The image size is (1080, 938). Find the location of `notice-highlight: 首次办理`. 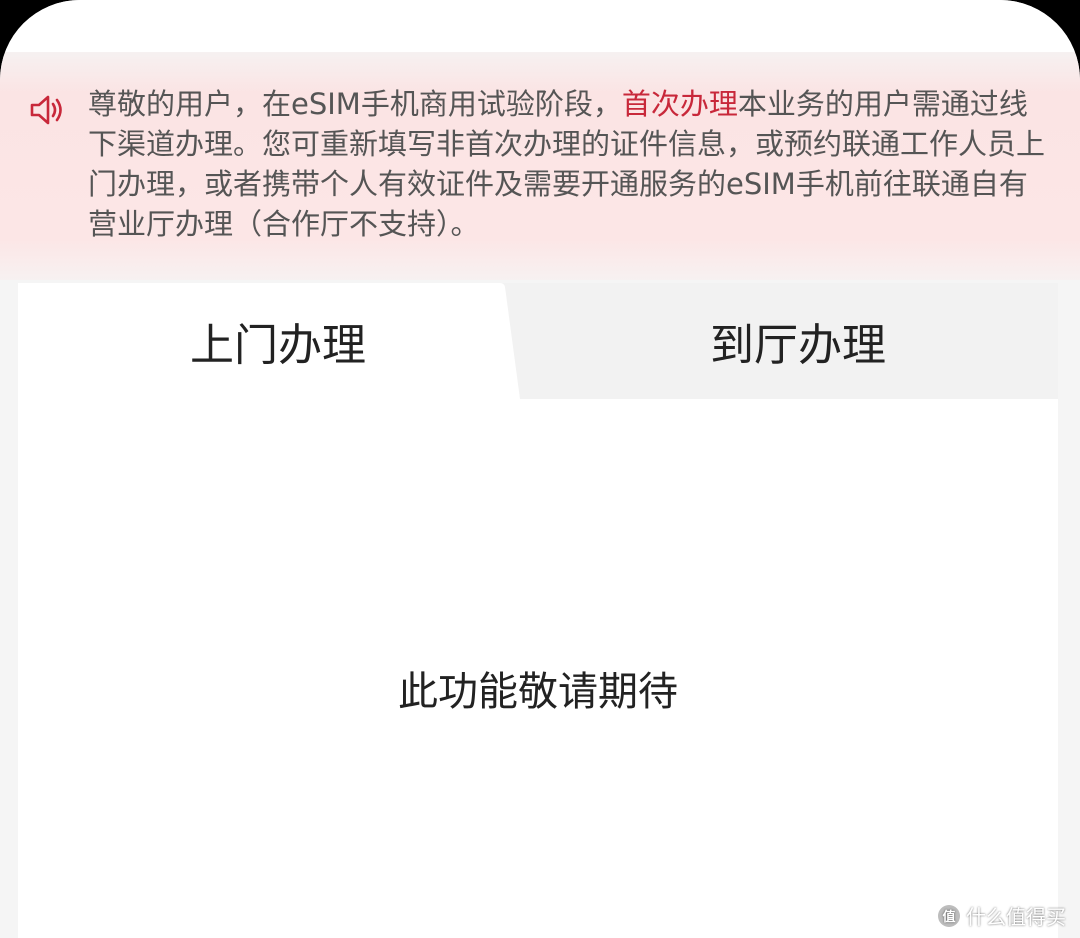

notice-highlight: 首次办理 is located at coordinates (679, 104).